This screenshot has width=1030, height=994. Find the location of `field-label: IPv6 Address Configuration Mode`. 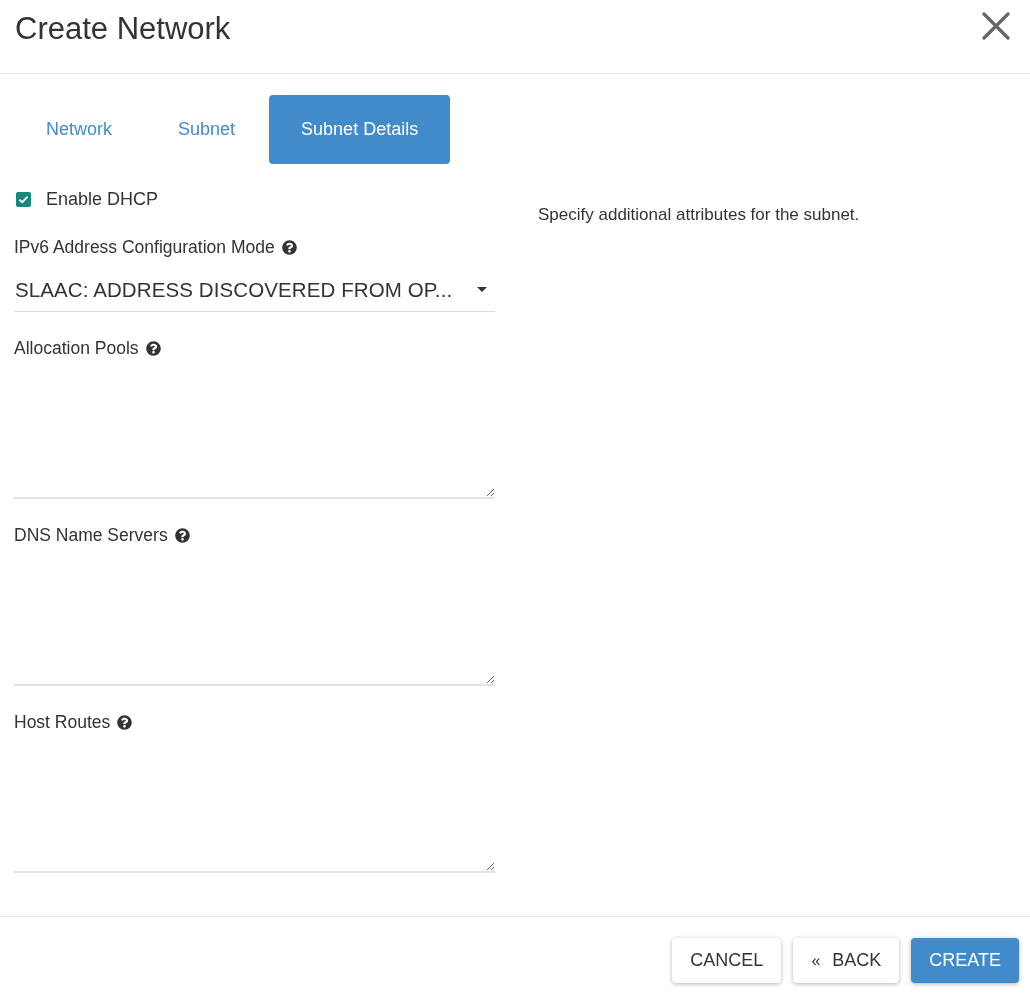

field-label: IPv6 Address Configuration Mode is located at coordinates (144, 247).